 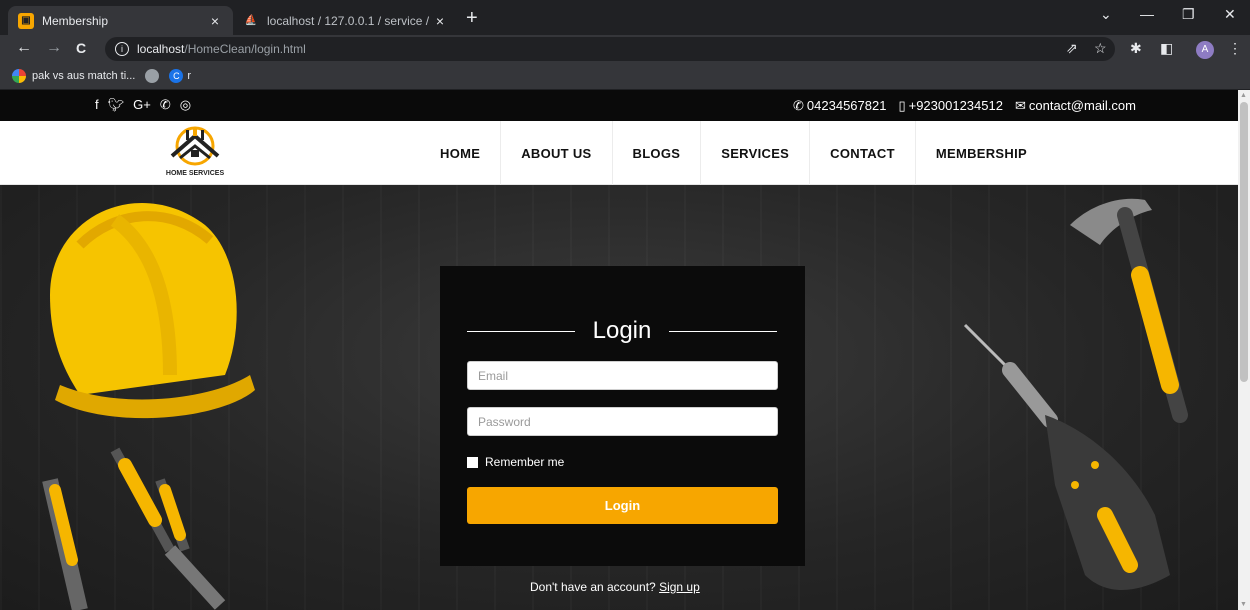 What do you see at coordinates (1166, 48) in the screenshot?
I see `side-panel-icon: ◧` at bounding box center [1166, 48].